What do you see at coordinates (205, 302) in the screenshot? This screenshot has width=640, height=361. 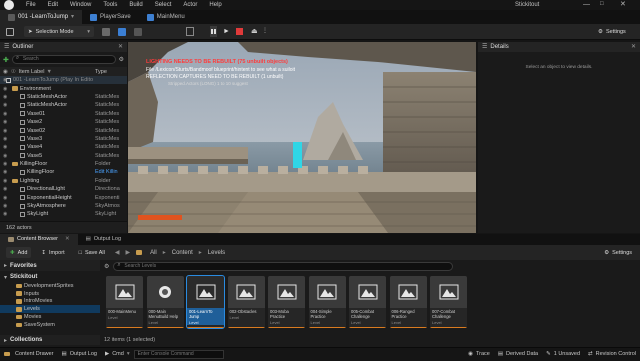 I see `asset-tile: 001-LearnTo Jump Level` at bounding box center [205, 302].